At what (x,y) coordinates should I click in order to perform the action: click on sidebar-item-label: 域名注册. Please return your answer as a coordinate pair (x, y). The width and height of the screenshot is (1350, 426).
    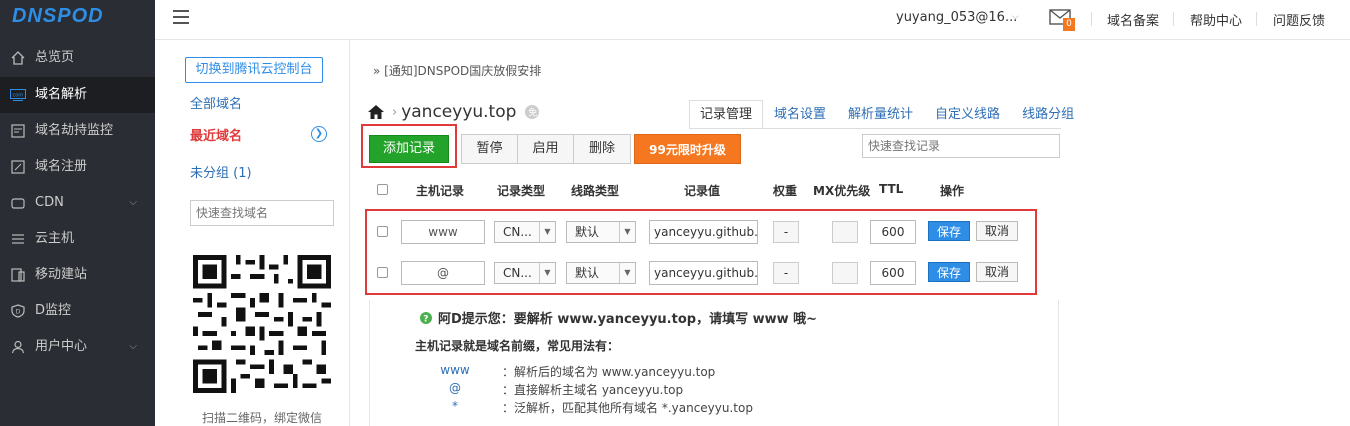
    Looking at the image, I should click on (61, 166).